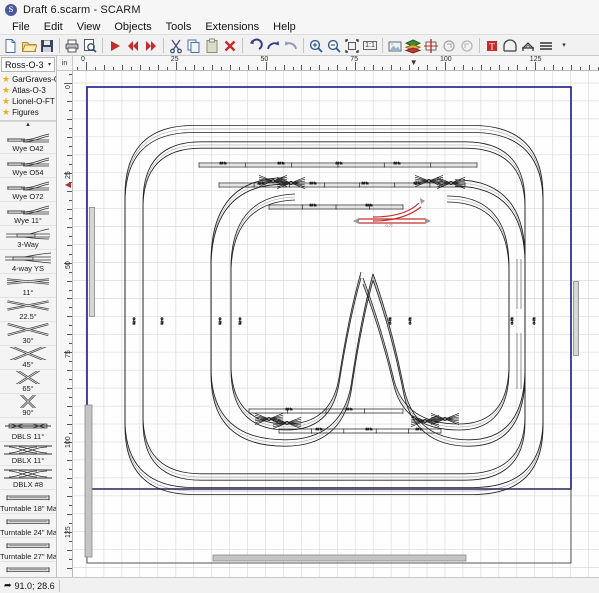  Describe the element at coordinates (176, 46) in the screenshot. I see `cut-scissors-icon` at that location.